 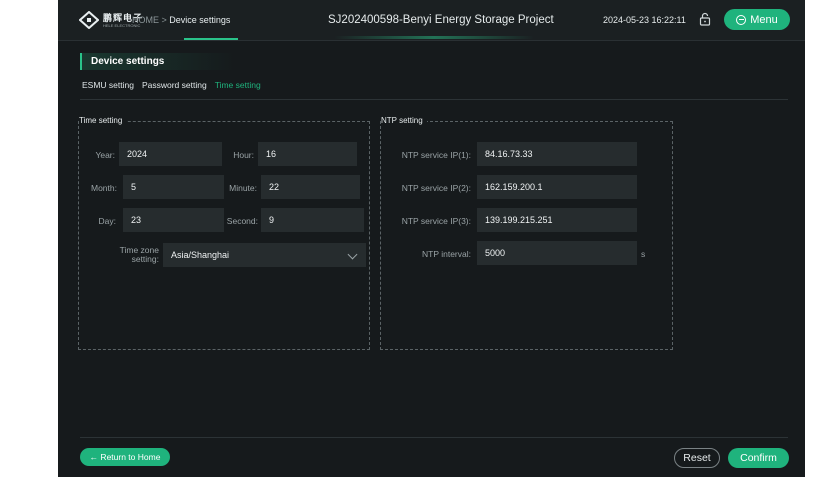 What do you see at coordinates (108, 85) in the screenshot?
I see `tab-esmu-setting: ESMU setting` at bounding box center [108, 85].